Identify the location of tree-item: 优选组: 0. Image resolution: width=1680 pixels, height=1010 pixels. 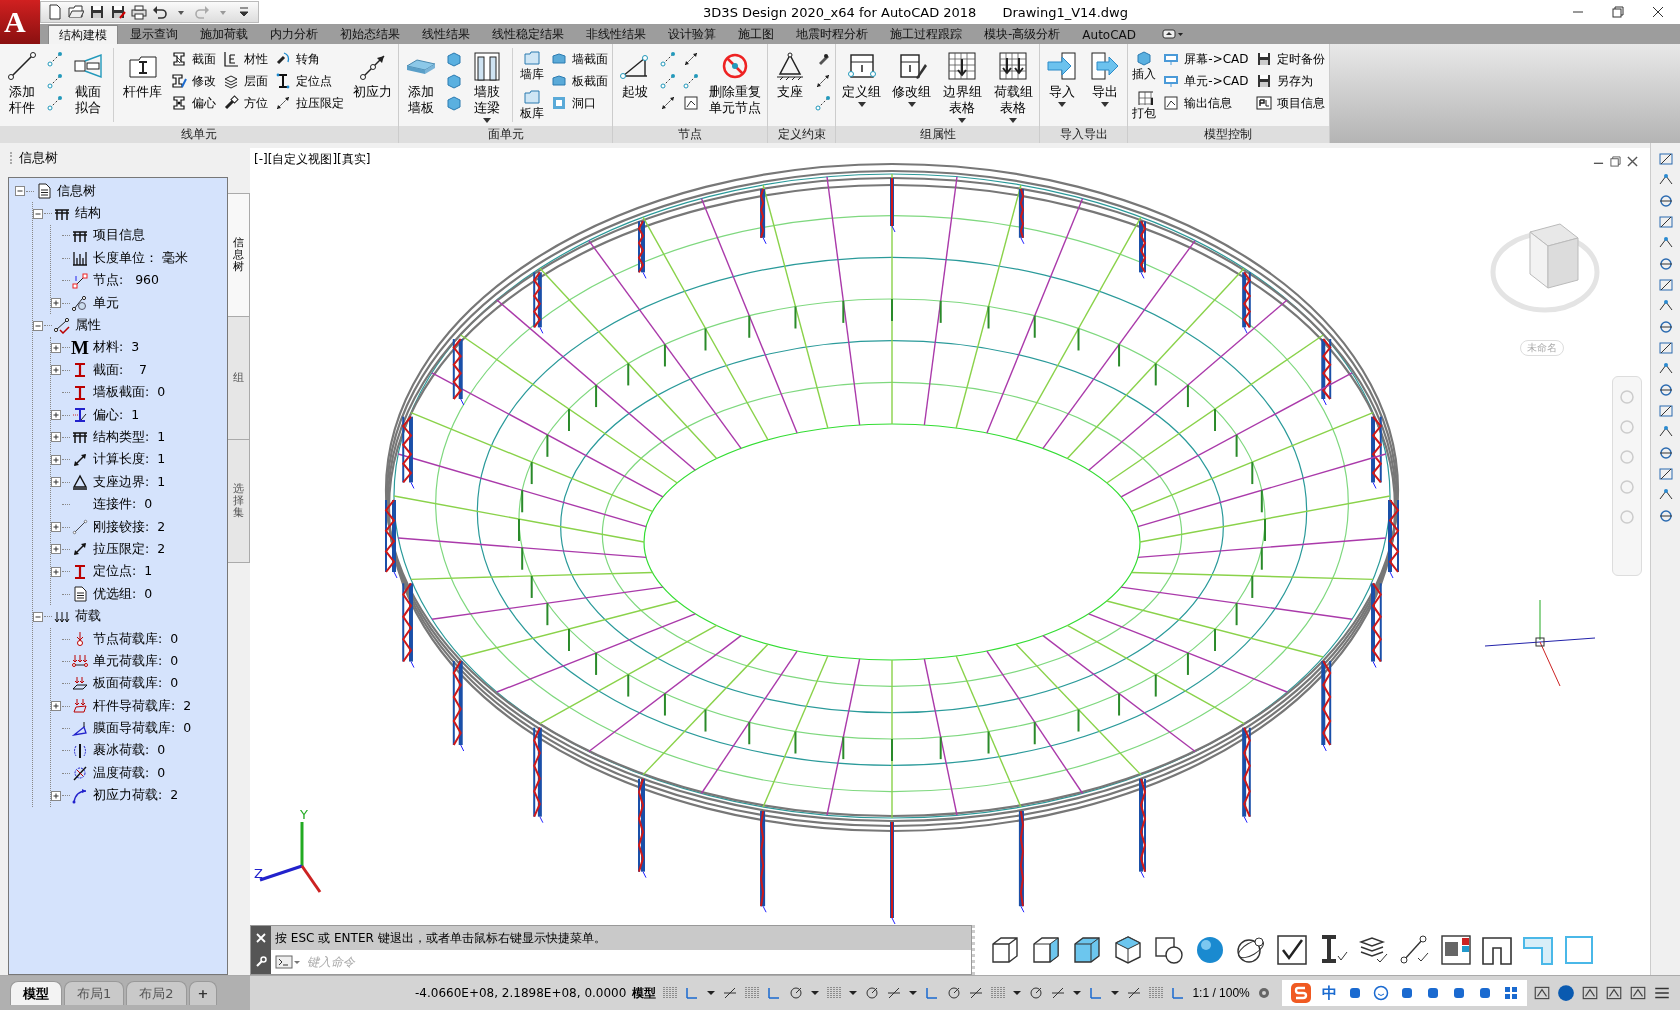
(123, 594).